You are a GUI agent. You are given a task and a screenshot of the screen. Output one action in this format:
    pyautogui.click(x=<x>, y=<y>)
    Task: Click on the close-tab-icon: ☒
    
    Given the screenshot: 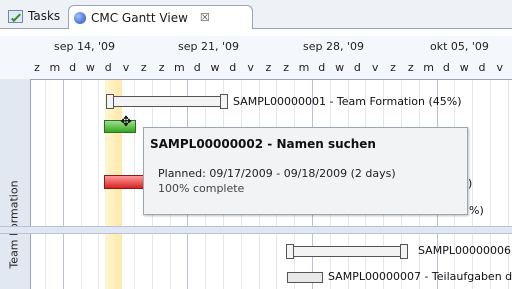 What is the action you would take?
    pyautogui.click(x=205, y=17)
    